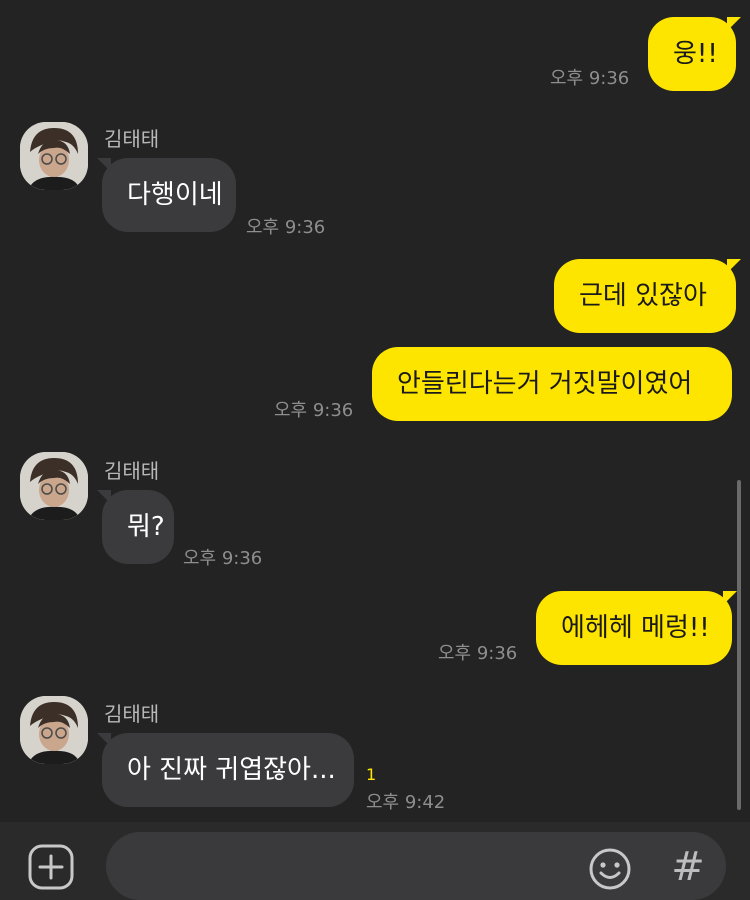  Describe the element at coordinates (138, 527) in the screenshot. I see `their-message-bubble: 뭐?` at that location.